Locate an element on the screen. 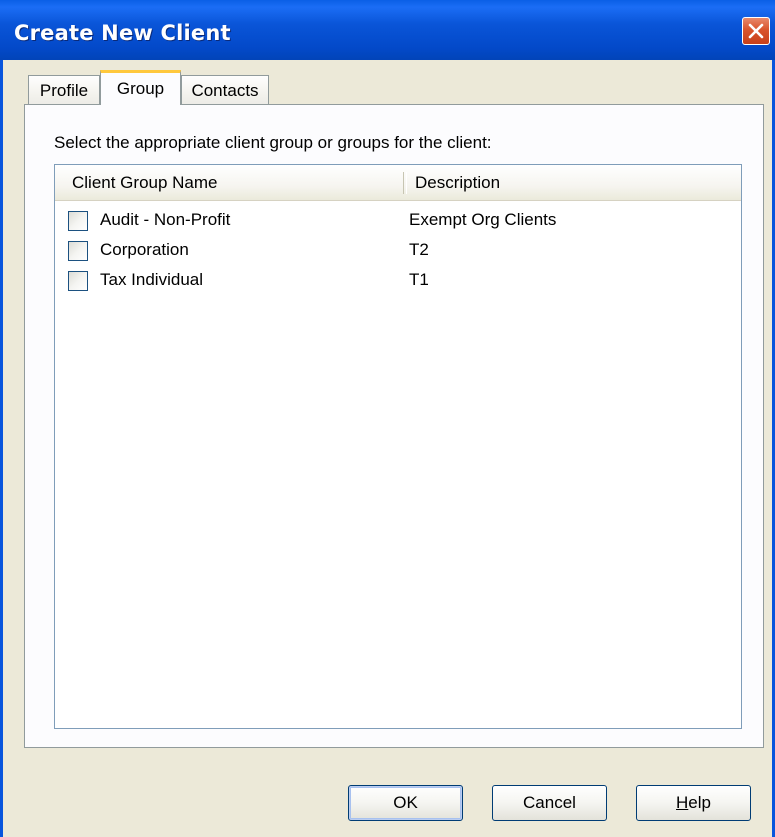  group-name: Audit - Non-Profit is located at coordinates (165, 219).